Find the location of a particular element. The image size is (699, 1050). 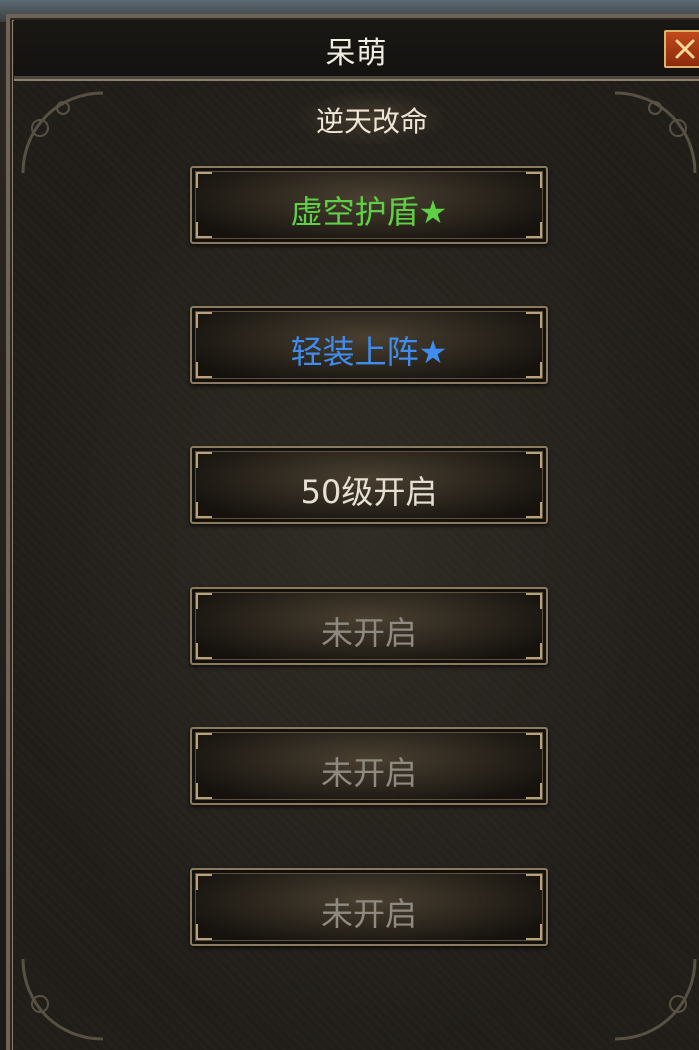

skill-slot-1-button: 虚空护盾★ is located at coordinates (369, 205).